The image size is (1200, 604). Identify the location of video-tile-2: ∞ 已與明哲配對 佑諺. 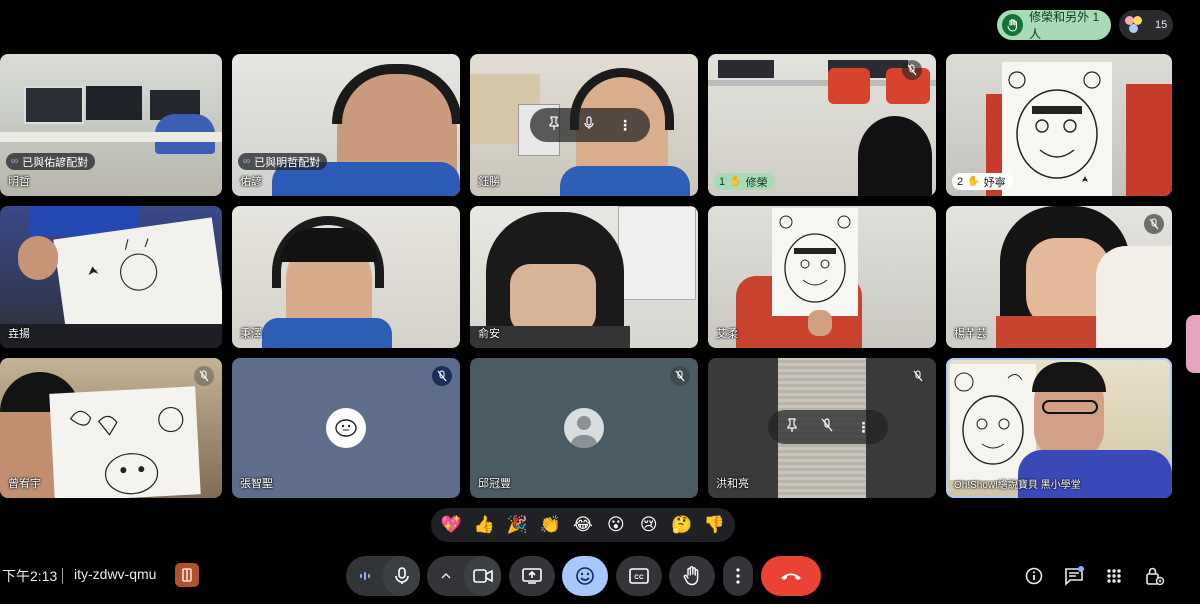
(346, 125).